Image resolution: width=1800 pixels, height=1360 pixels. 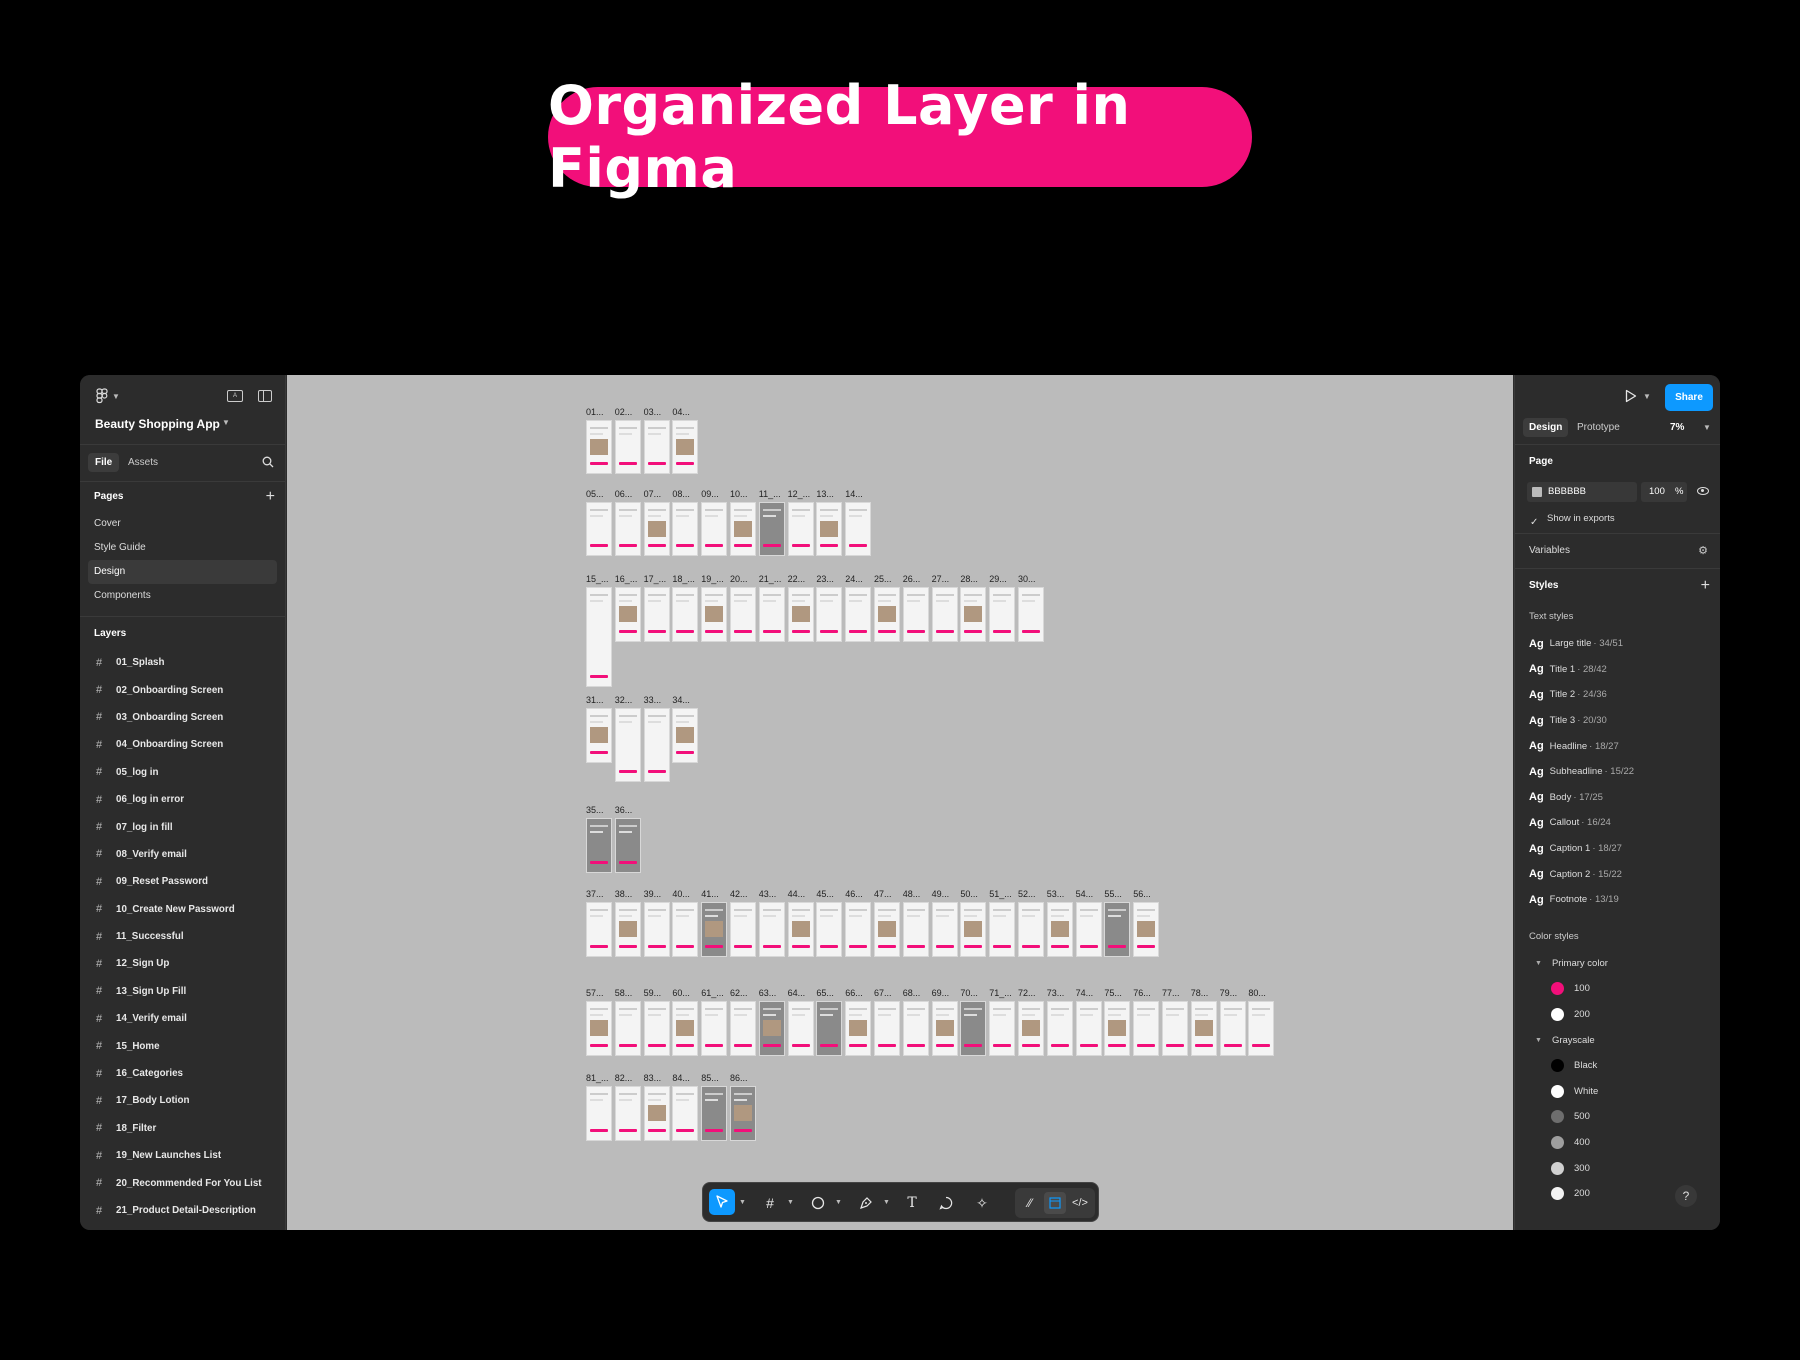 I want to click on pen-tool-chevron-icon: ▼, so click(x=886, y=1202).